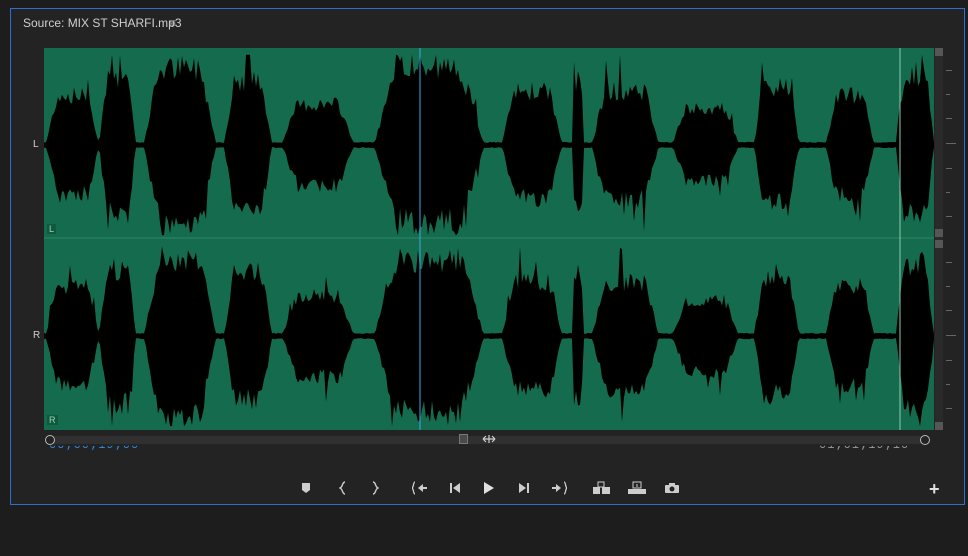 The height and width of the screenshot is (556, 968). What do you see at coordinates (306, 488) in the screenshot?
I see `marker-icon` at bounding box center [306, 488].